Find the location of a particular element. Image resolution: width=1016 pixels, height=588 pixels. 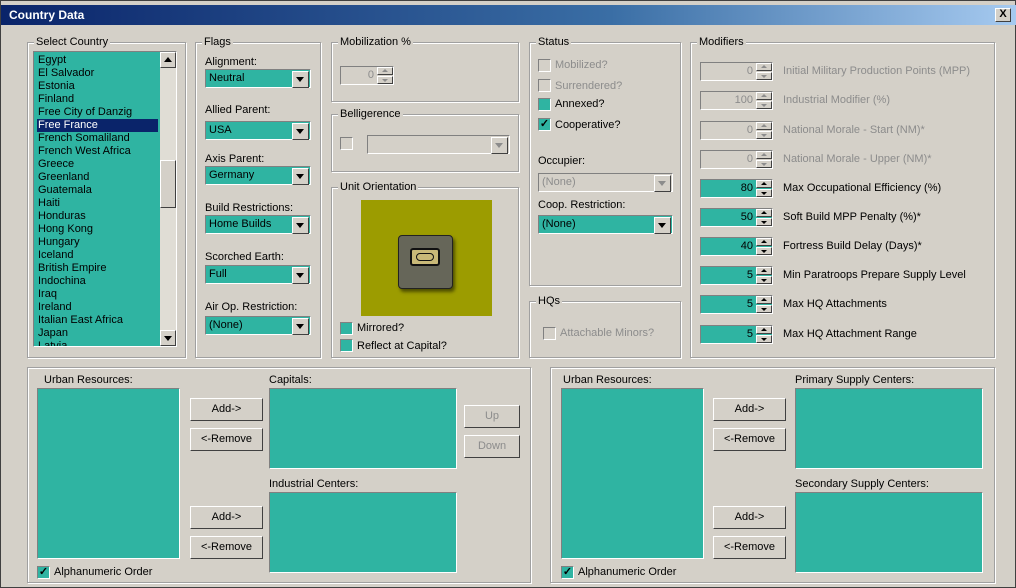

country-list-item: Greece is located at coordinates (97, 164).